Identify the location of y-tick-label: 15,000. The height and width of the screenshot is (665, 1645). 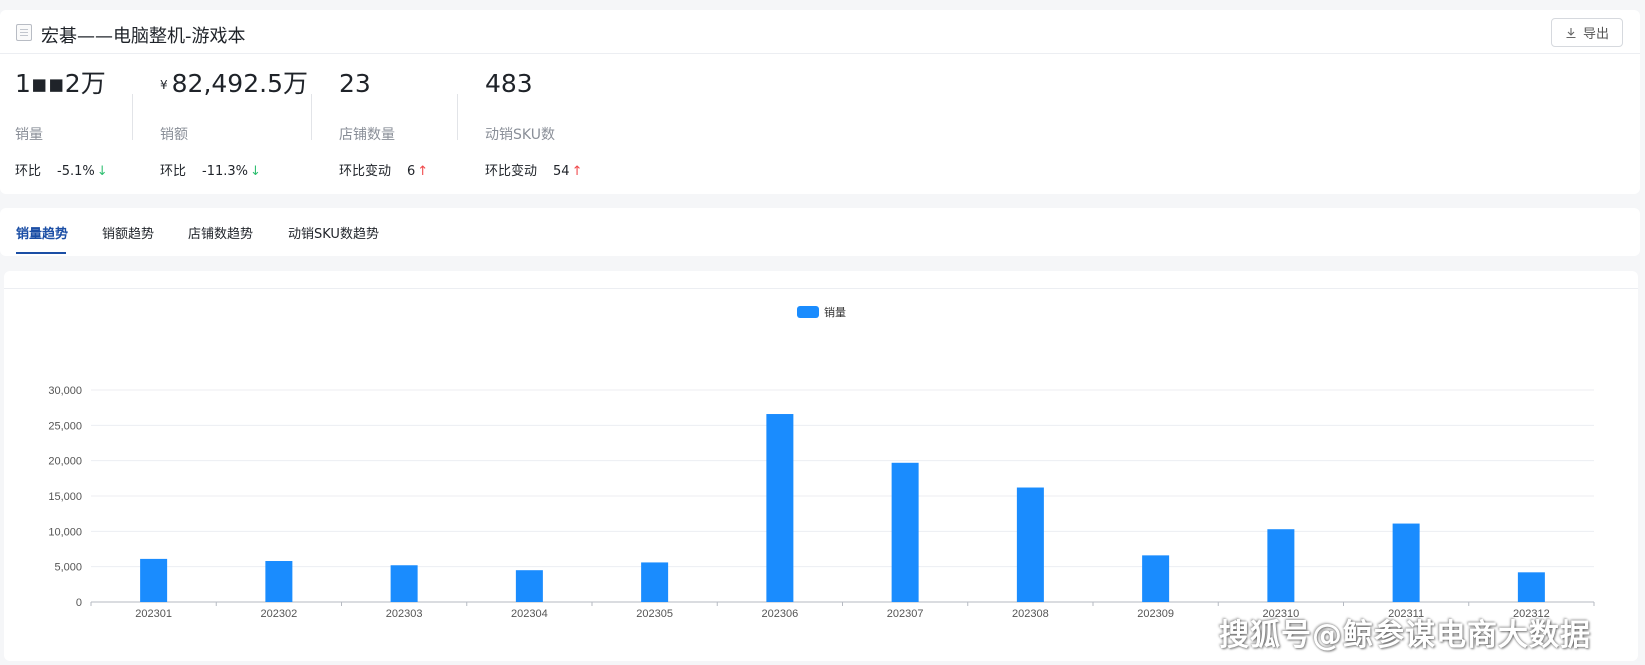
(65, 497).